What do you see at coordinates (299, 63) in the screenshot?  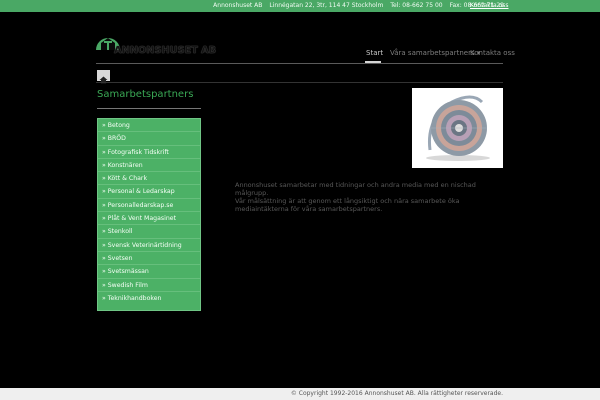 I see `nav-divider` at bounding box center [299, 63].